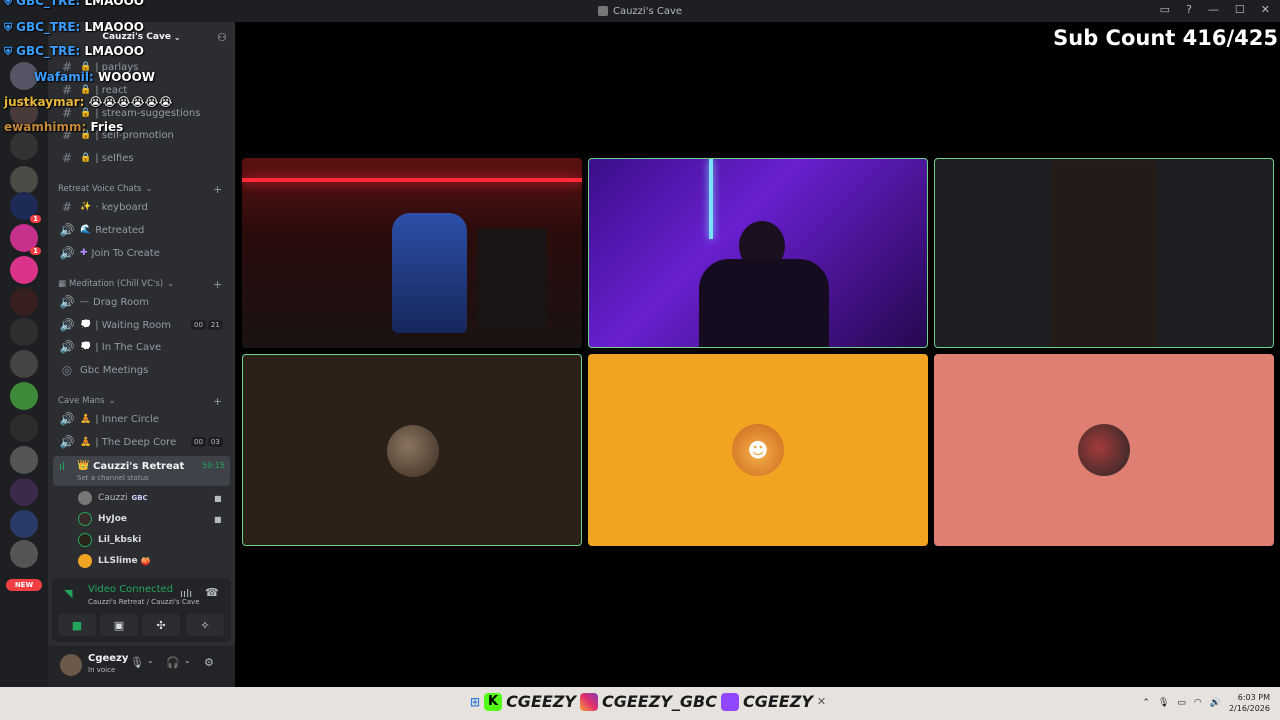 The width and height of the screenshot is (1280, 720). I want to click on mention-badge: 1, so click(35, 219).